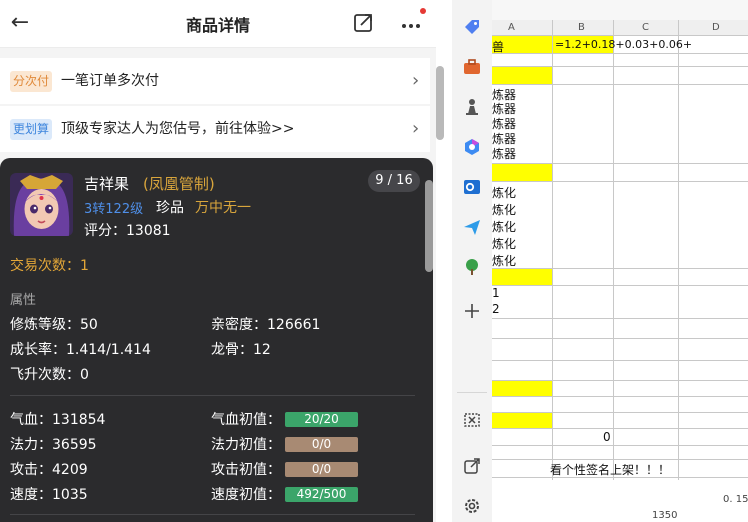  I want to click on column-header-d: D, so click(716, 27).